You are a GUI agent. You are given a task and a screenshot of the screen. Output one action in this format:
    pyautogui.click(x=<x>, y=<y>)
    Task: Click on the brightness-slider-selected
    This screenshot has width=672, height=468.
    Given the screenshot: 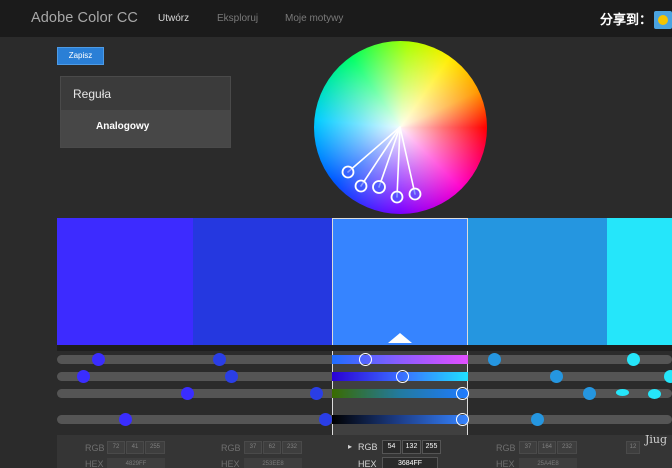 What is the action you would take?
    pyautogui.click(x=400, y=419)
    